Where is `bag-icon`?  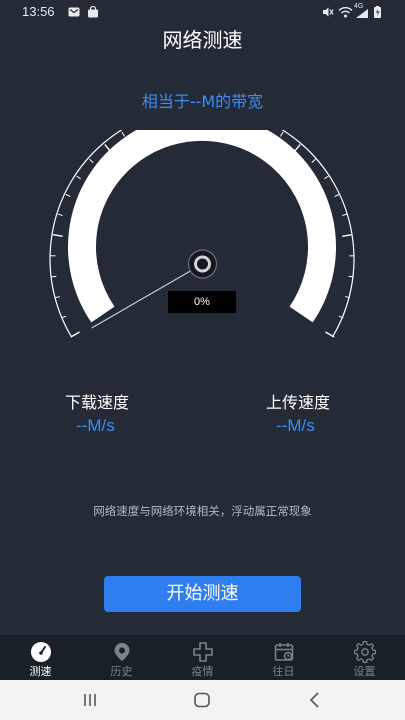 bag-icon is located at coordinates (93, 12).